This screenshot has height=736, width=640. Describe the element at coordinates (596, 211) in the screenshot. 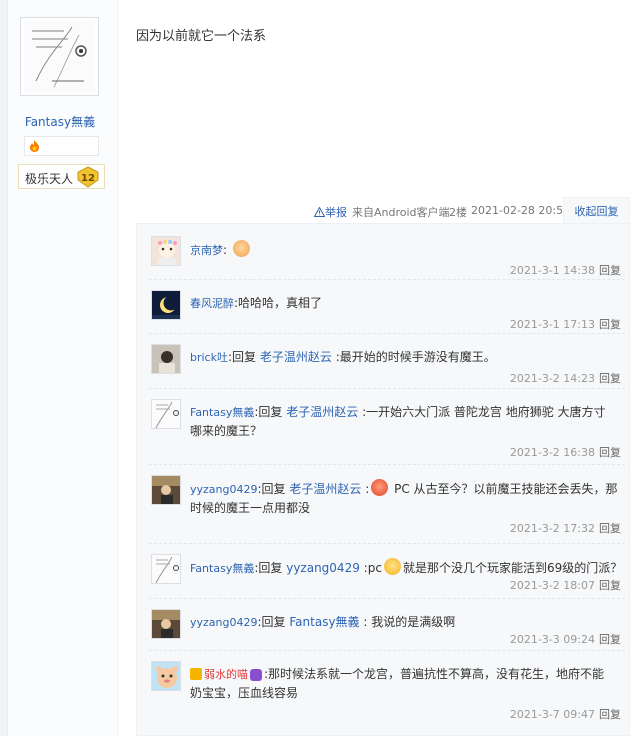

I see `collapse-replies-button: 收起回复` at that location.